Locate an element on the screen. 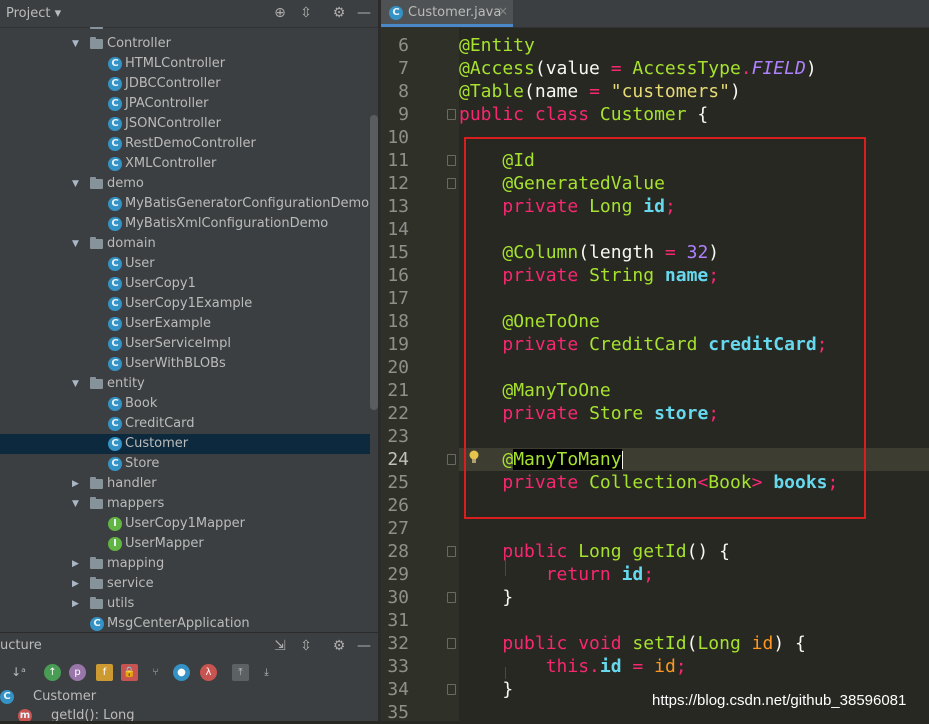  tree-item-label: Controller is located at coordinates (139, 43).